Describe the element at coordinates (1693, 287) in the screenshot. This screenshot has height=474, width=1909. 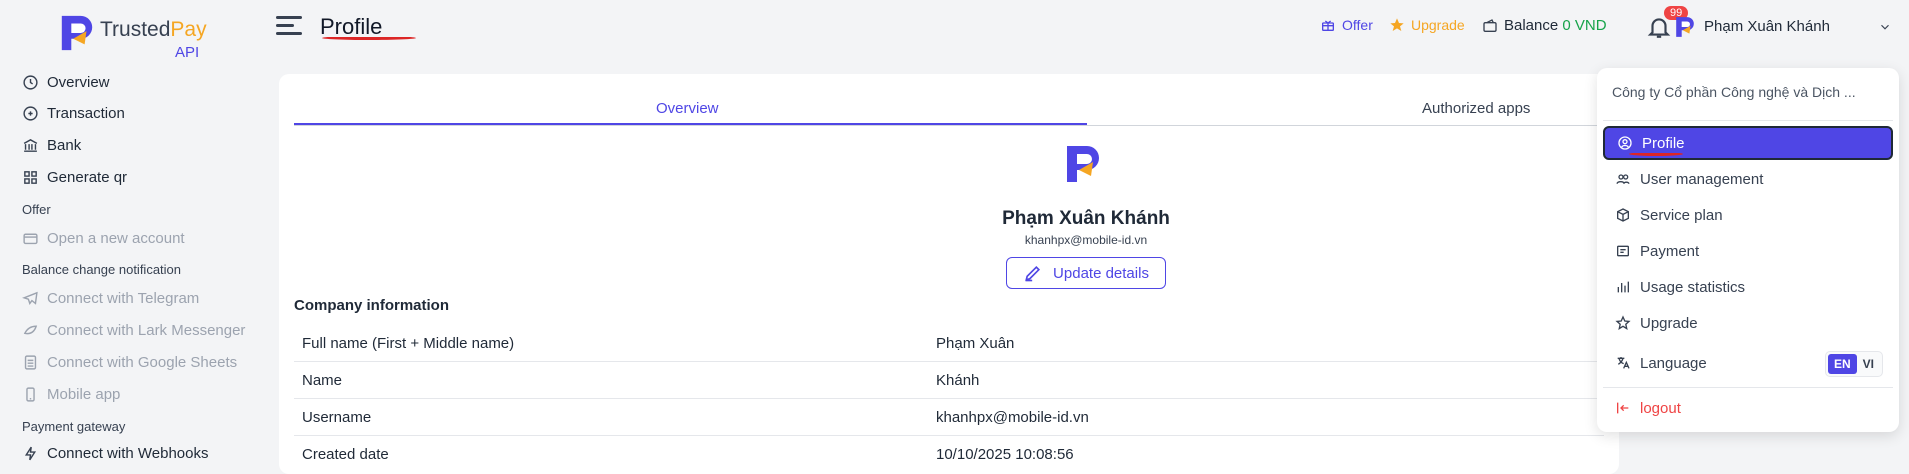
I see `menu-item-label: Usage statistics` at that location.